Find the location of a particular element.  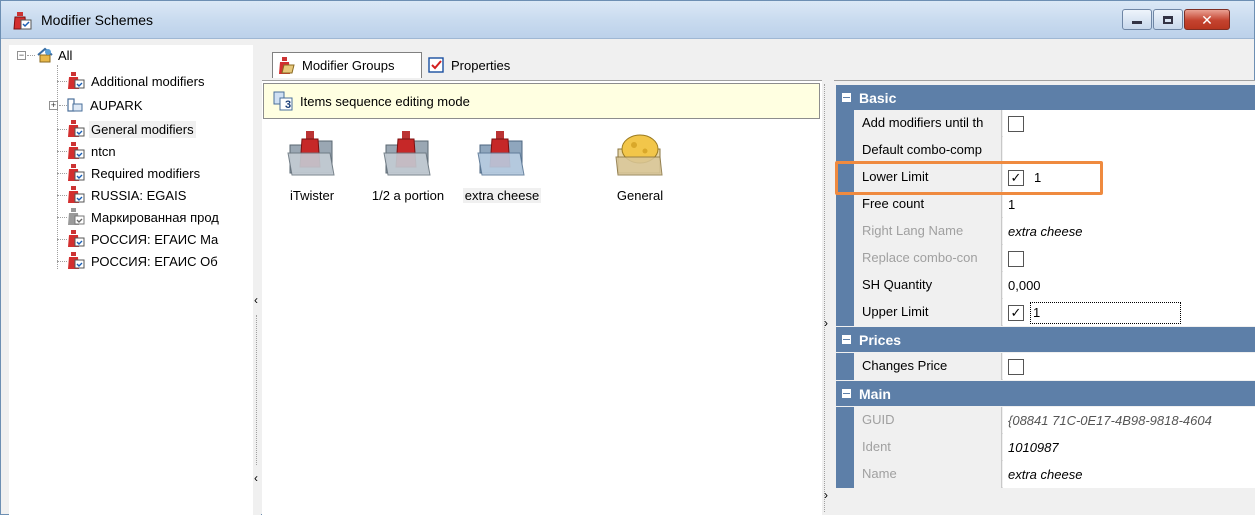

maximize-button is located at coordinates (1168, 19).